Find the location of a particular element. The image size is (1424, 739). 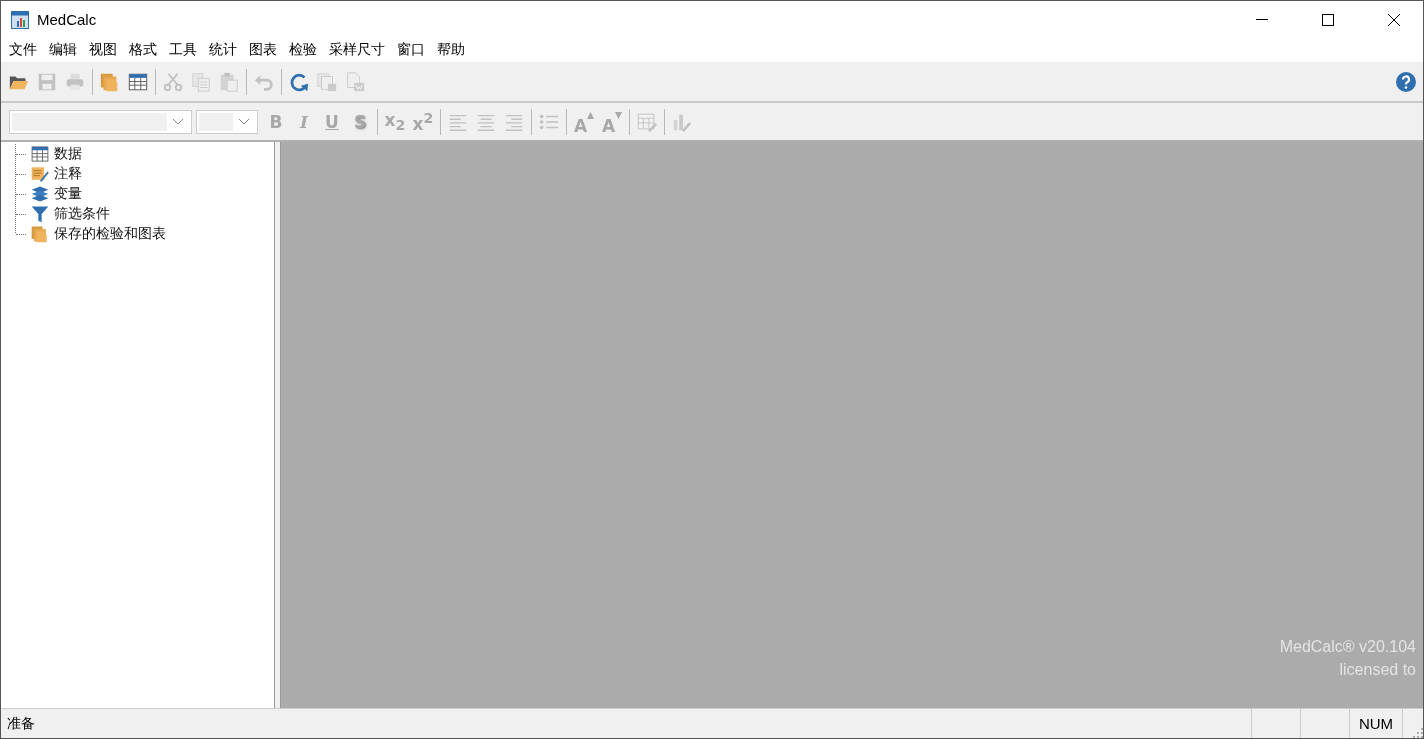

menu-item: 统计 is located at coordinates (223, 50).